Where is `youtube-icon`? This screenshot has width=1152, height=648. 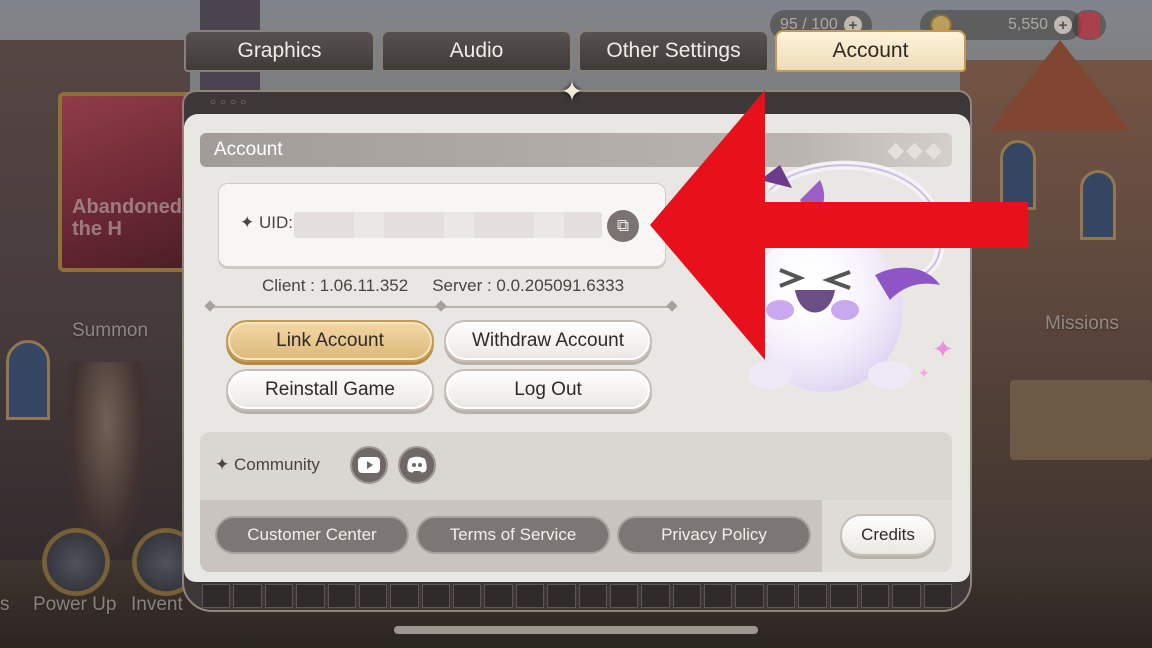
youtube-icon is located at coordinates (369, 465).